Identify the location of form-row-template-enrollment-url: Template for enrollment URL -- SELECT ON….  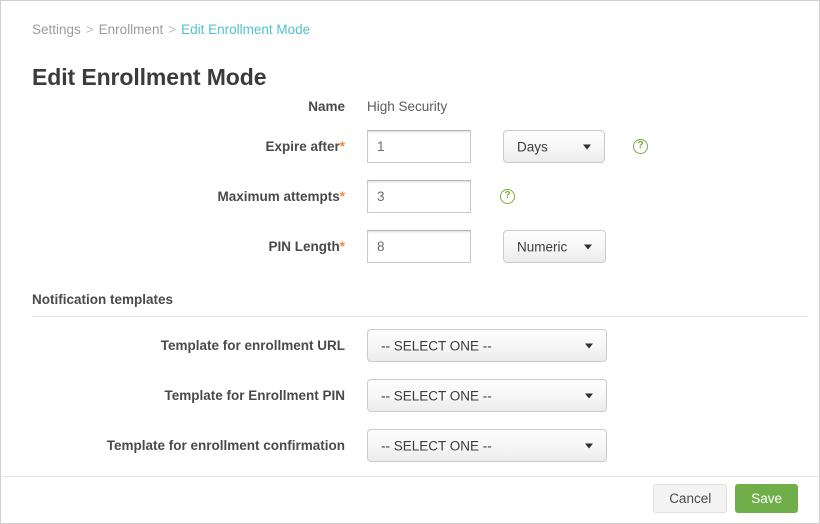
(410, 354).